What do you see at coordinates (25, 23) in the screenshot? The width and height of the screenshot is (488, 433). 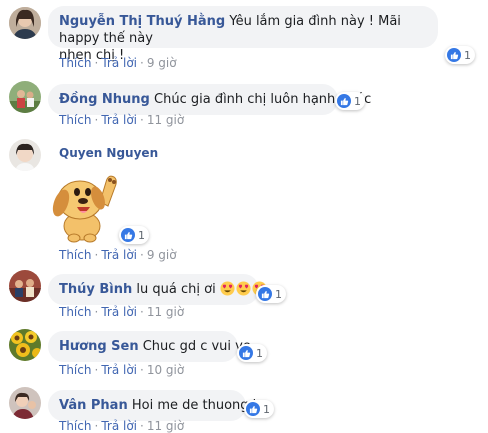 I see `woman-avatar` at bounding box center [25, 23].